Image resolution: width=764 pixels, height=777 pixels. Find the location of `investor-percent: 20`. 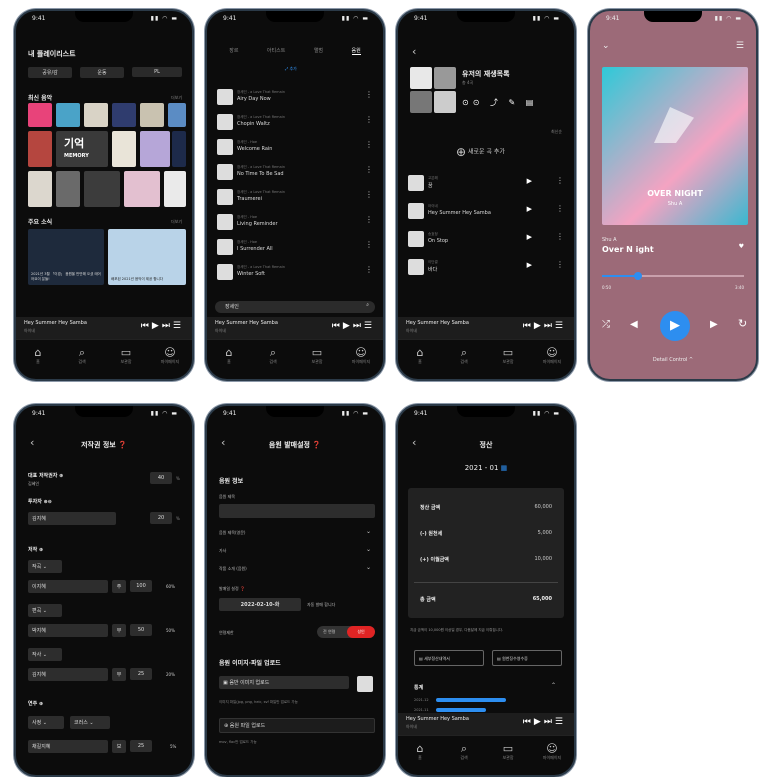

investor-percent: 20 is located at coordinates (161, 518).